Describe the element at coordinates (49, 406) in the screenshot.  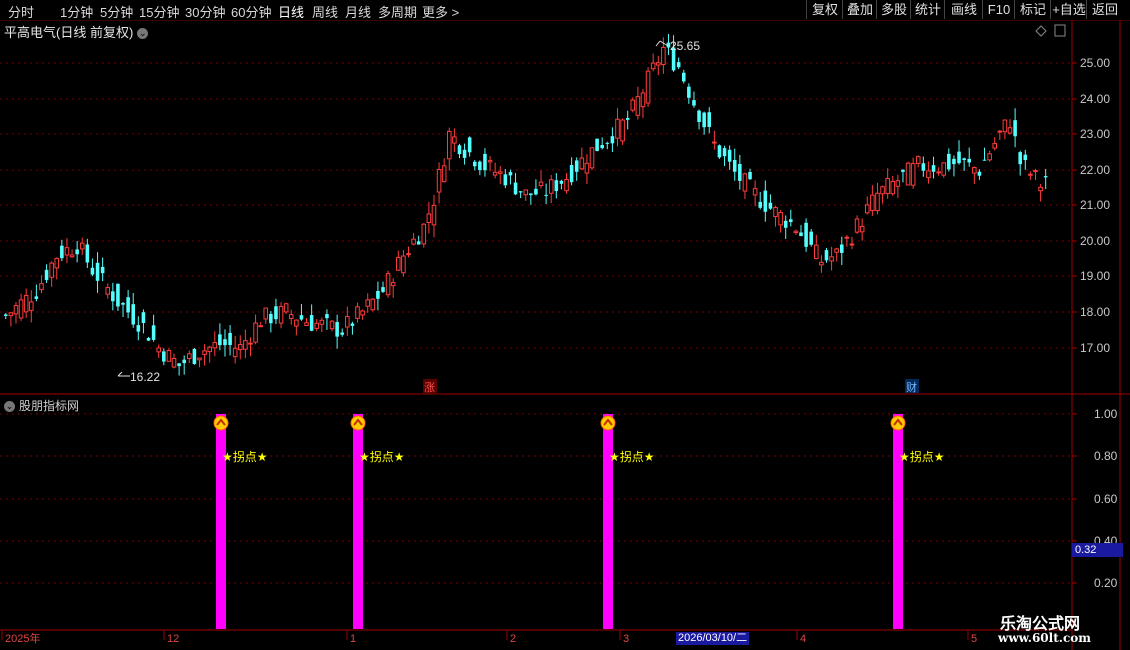
I see `indicator-title-text: 股朋指标网` at that location.